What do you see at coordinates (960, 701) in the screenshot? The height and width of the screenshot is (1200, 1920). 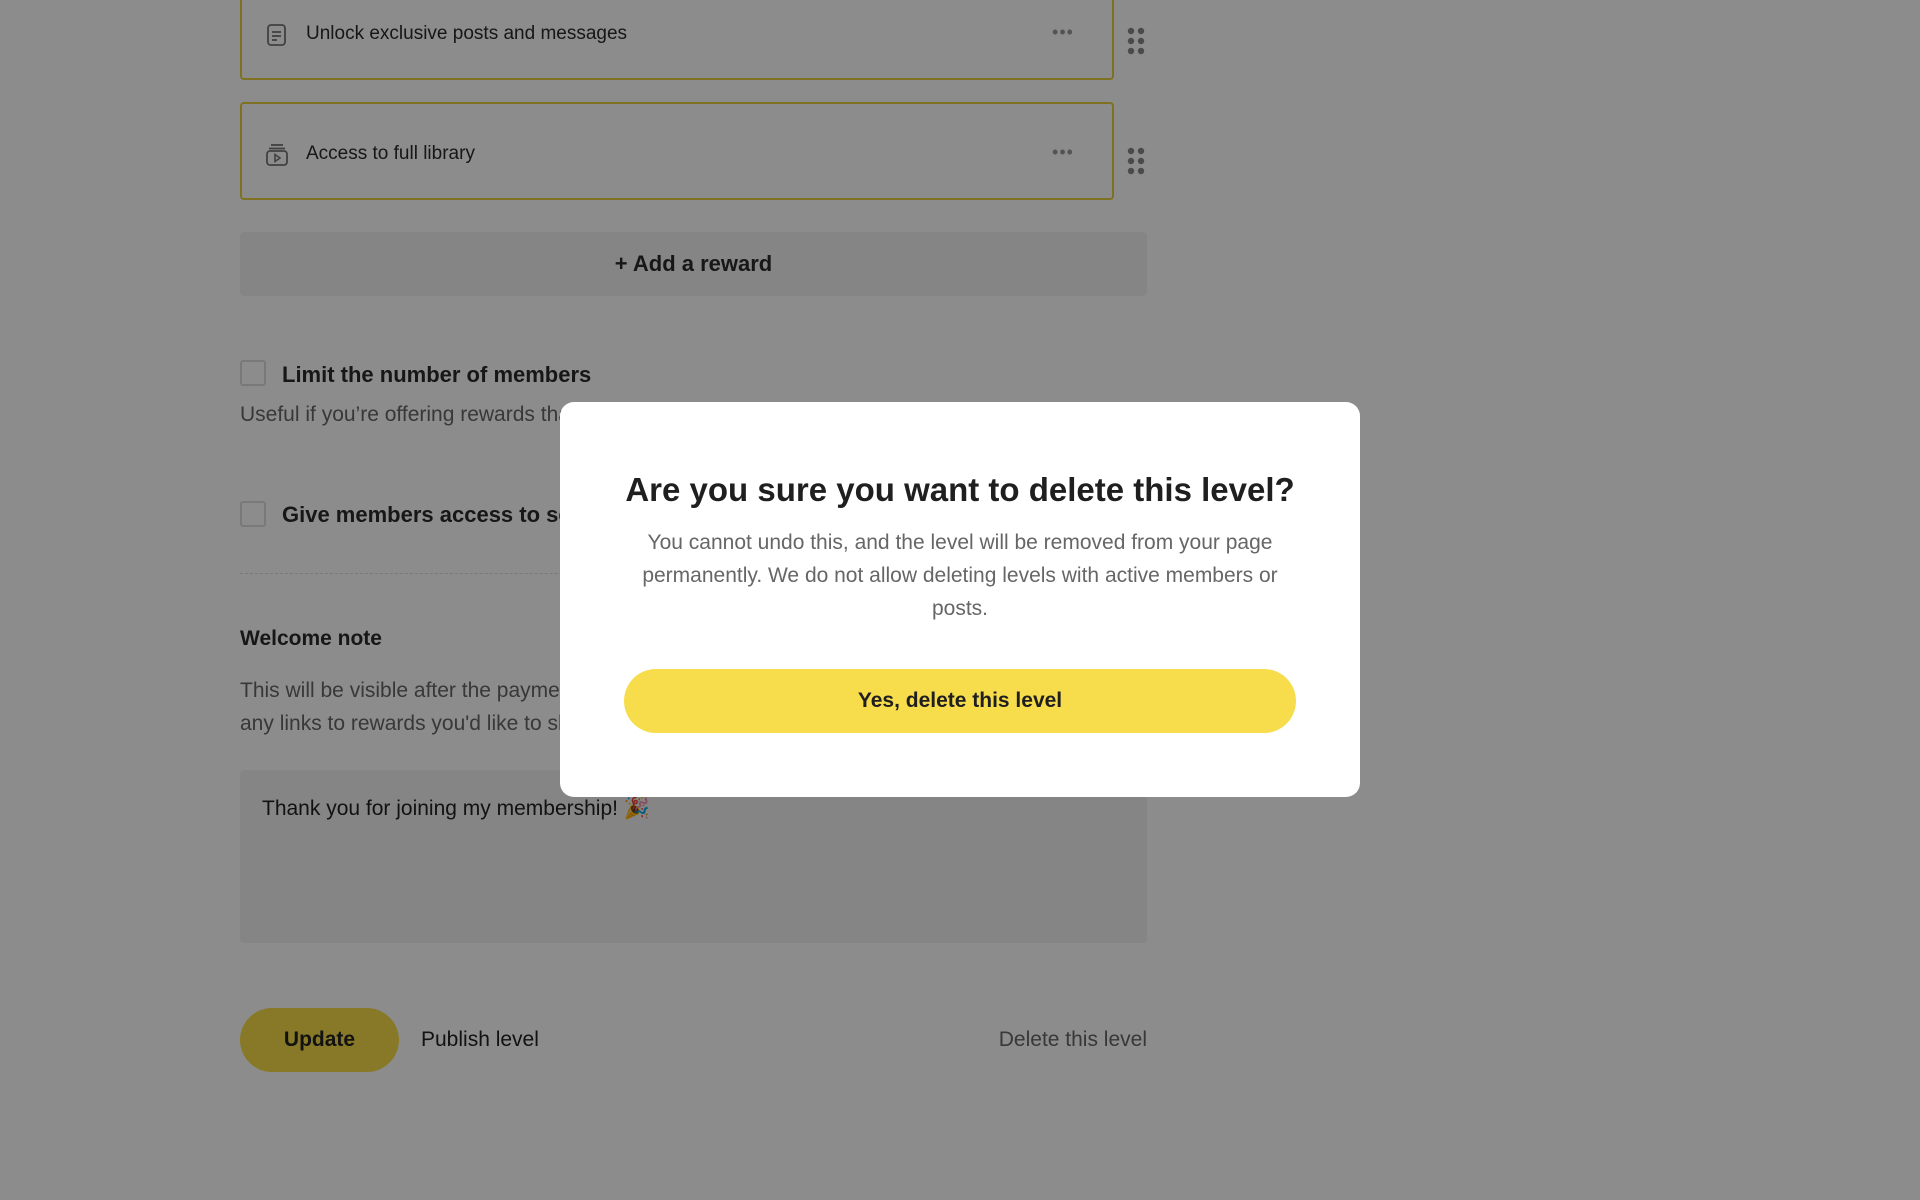 I see `confirm-delete-button: Yes, delete this level` at bounding box center [960, 701].